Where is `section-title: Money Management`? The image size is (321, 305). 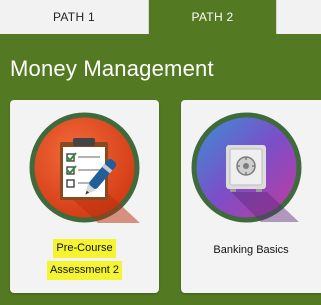 section-title: Money Management is located at coordinates (112, 68).